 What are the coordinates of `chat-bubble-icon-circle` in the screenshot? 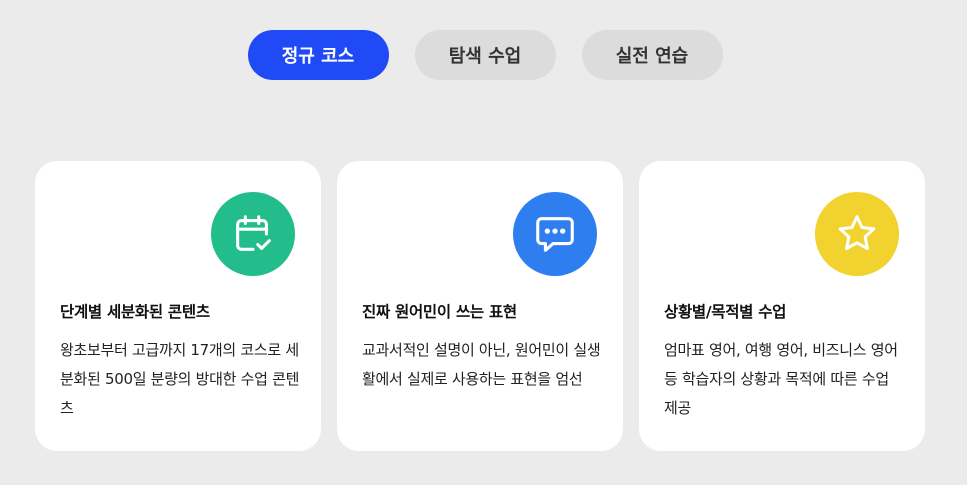 It's located at (555, 234).